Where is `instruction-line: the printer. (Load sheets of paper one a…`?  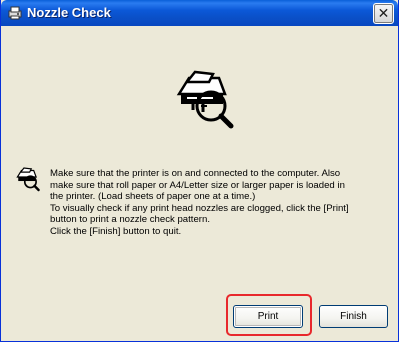
instruction-line: the printer. (Load sheets of paper one a… is located at coordinates (153, 197).